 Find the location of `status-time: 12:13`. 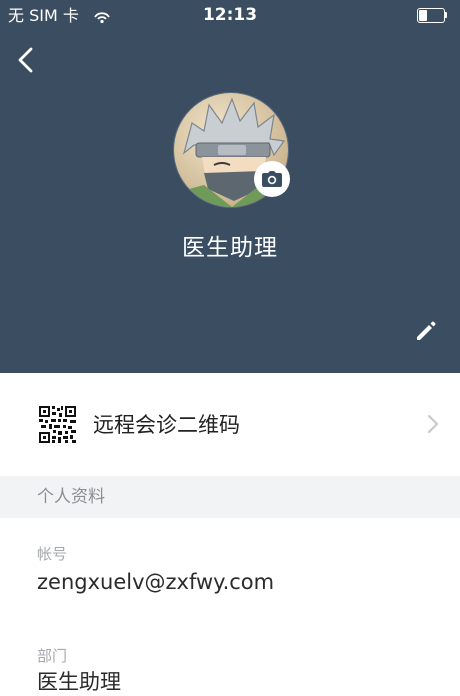

status-time: 12:13 is located at coordinates (230, 15).